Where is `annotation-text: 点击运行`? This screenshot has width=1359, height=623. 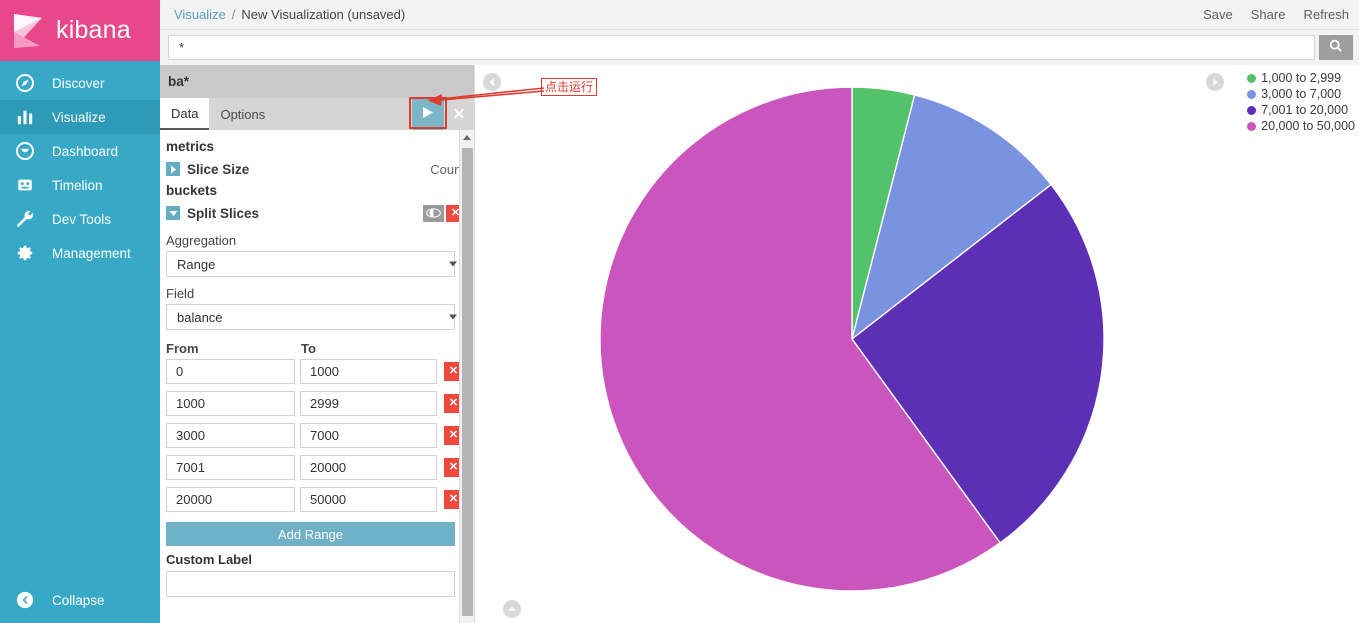 annotation-text: 点击运行 is located at coordinates (569, 87).